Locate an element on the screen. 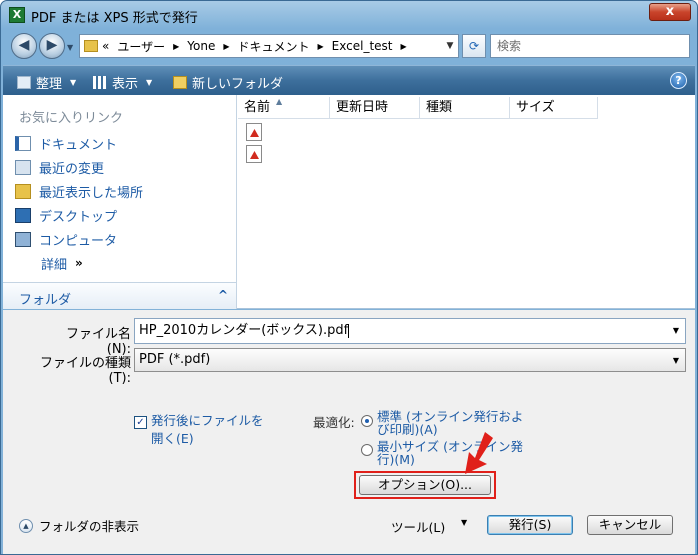  sidebar-item-recent-places: 最近表示した場所 is located at coordinates (79, 191).